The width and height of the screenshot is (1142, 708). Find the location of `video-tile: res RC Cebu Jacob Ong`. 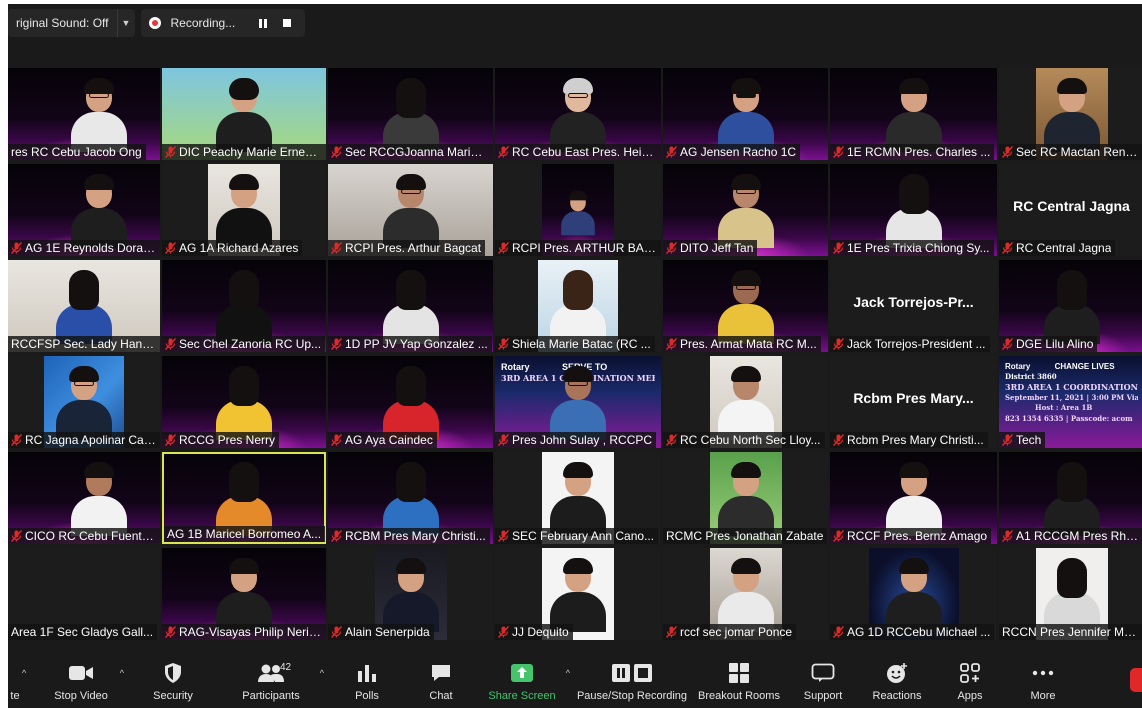

video-tile: res RC Cebu Jacob Ong is located at coordinates (84, 114).